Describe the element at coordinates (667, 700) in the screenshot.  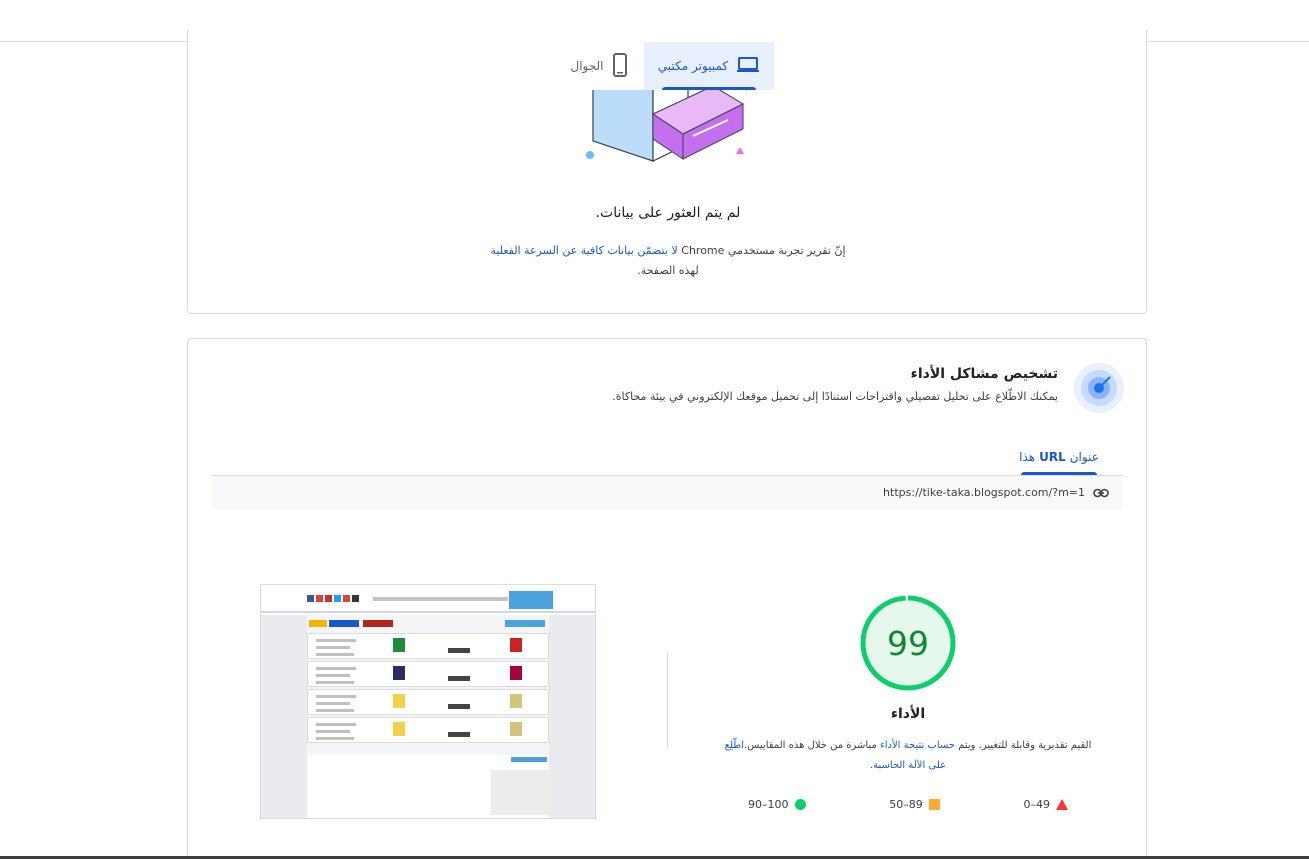
I see `vertical-divider` at that location.